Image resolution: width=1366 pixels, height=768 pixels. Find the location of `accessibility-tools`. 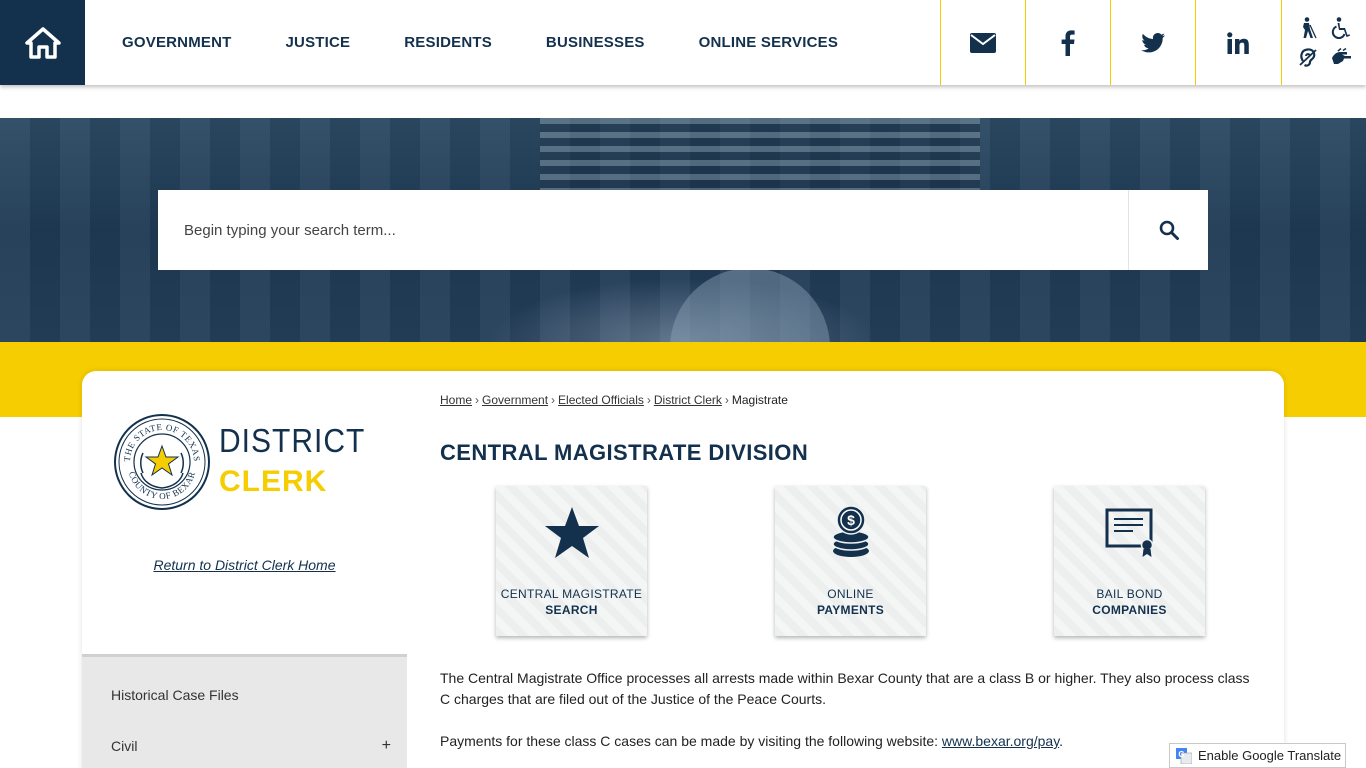

accessibility-tools is located at coordinates (1323, 42).